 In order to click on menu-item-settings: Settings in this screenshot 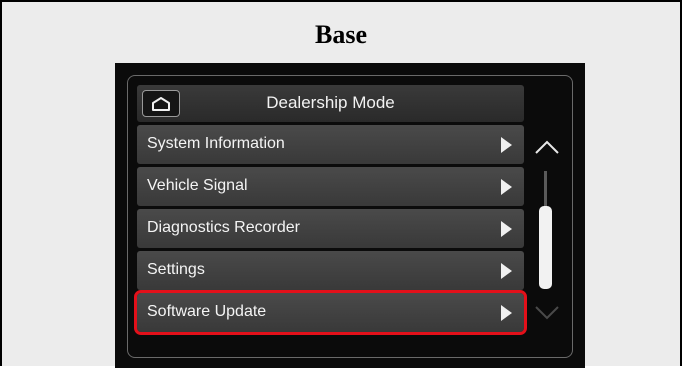, I will do `click(330, 270)`.